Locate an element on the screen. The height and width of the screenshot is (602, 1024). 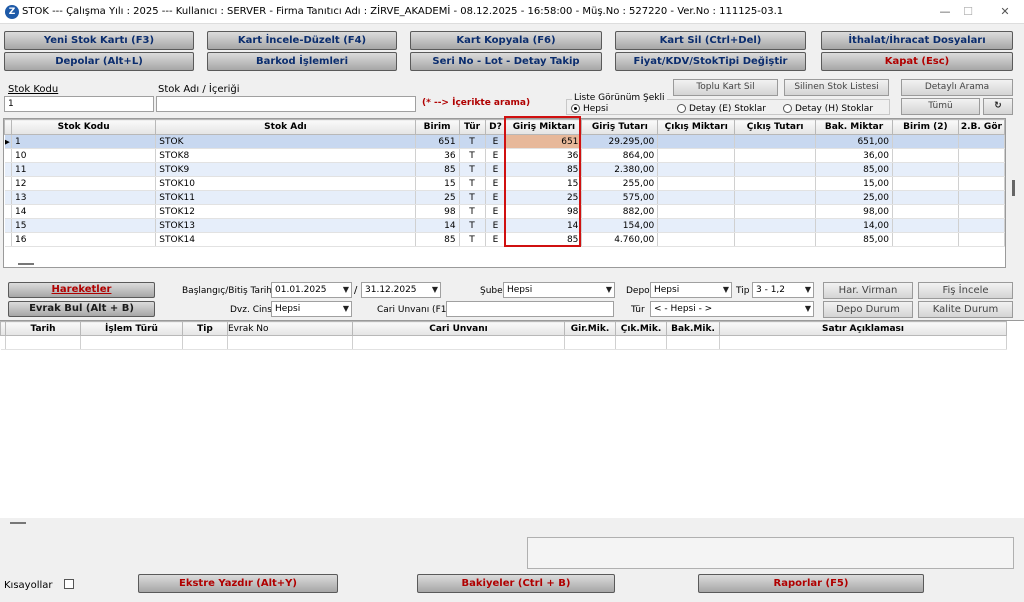
print-statement-button: Ekstre Yazdır (Alt+Y) is located at coordinates (238, 583).